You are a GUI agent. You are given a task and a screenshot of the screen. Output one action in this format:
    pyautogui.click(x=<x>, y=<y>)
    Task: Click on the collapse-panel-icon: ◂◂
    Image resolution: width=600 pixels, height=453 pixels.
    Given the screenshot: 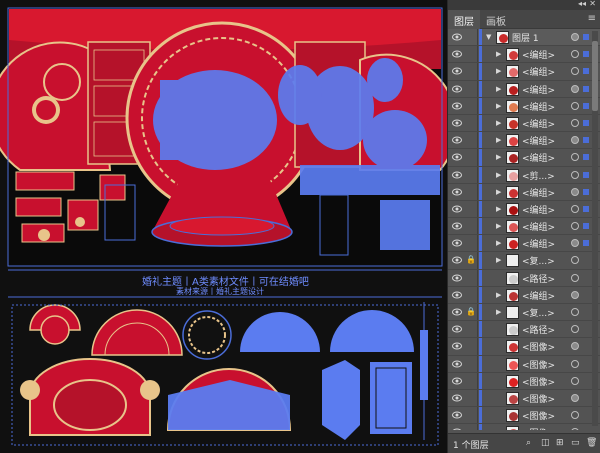 What is the action you would take?
    pyautogui.click(x=582, y=4)
    